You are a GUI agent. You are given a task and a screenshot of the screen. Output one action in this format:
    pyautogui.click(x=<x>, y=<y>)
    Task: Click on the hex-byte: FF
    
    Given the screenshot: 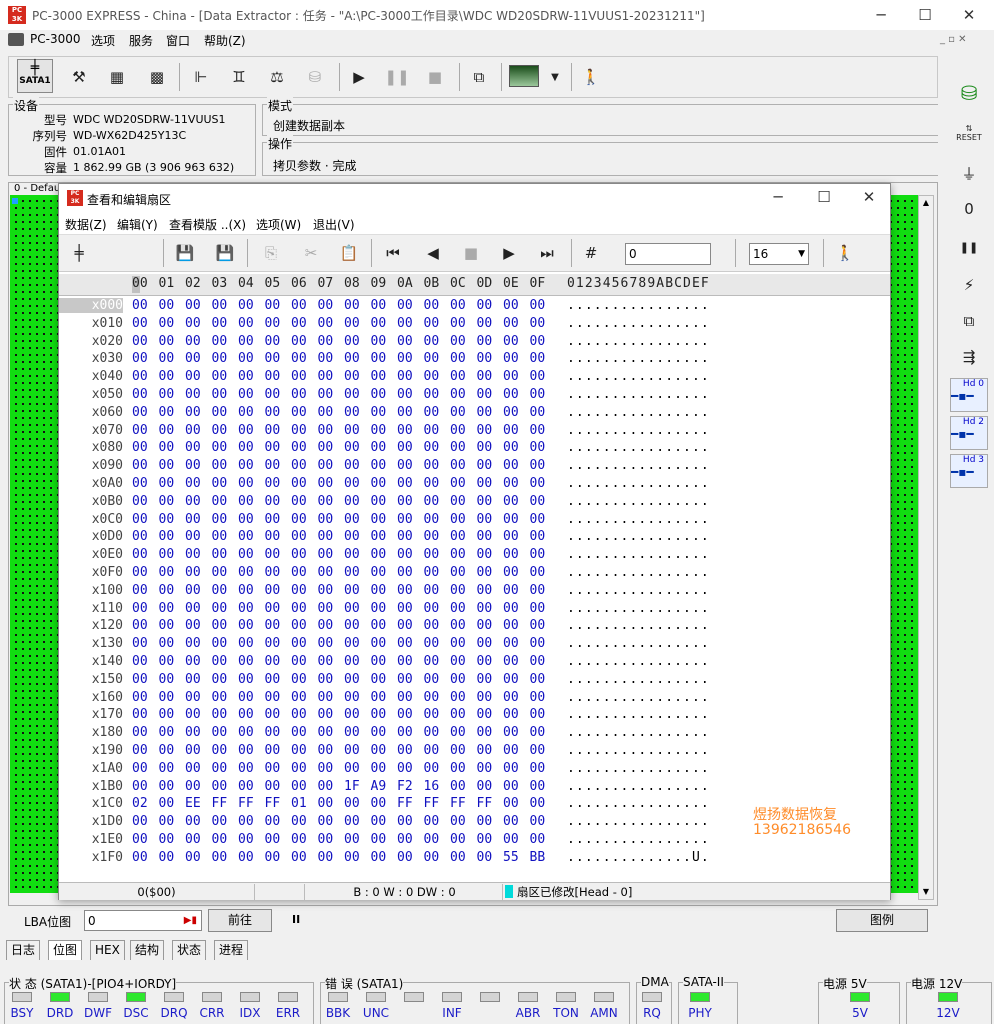 What is the action you would take?
    pyautogui.click(x=485, y=803)
    